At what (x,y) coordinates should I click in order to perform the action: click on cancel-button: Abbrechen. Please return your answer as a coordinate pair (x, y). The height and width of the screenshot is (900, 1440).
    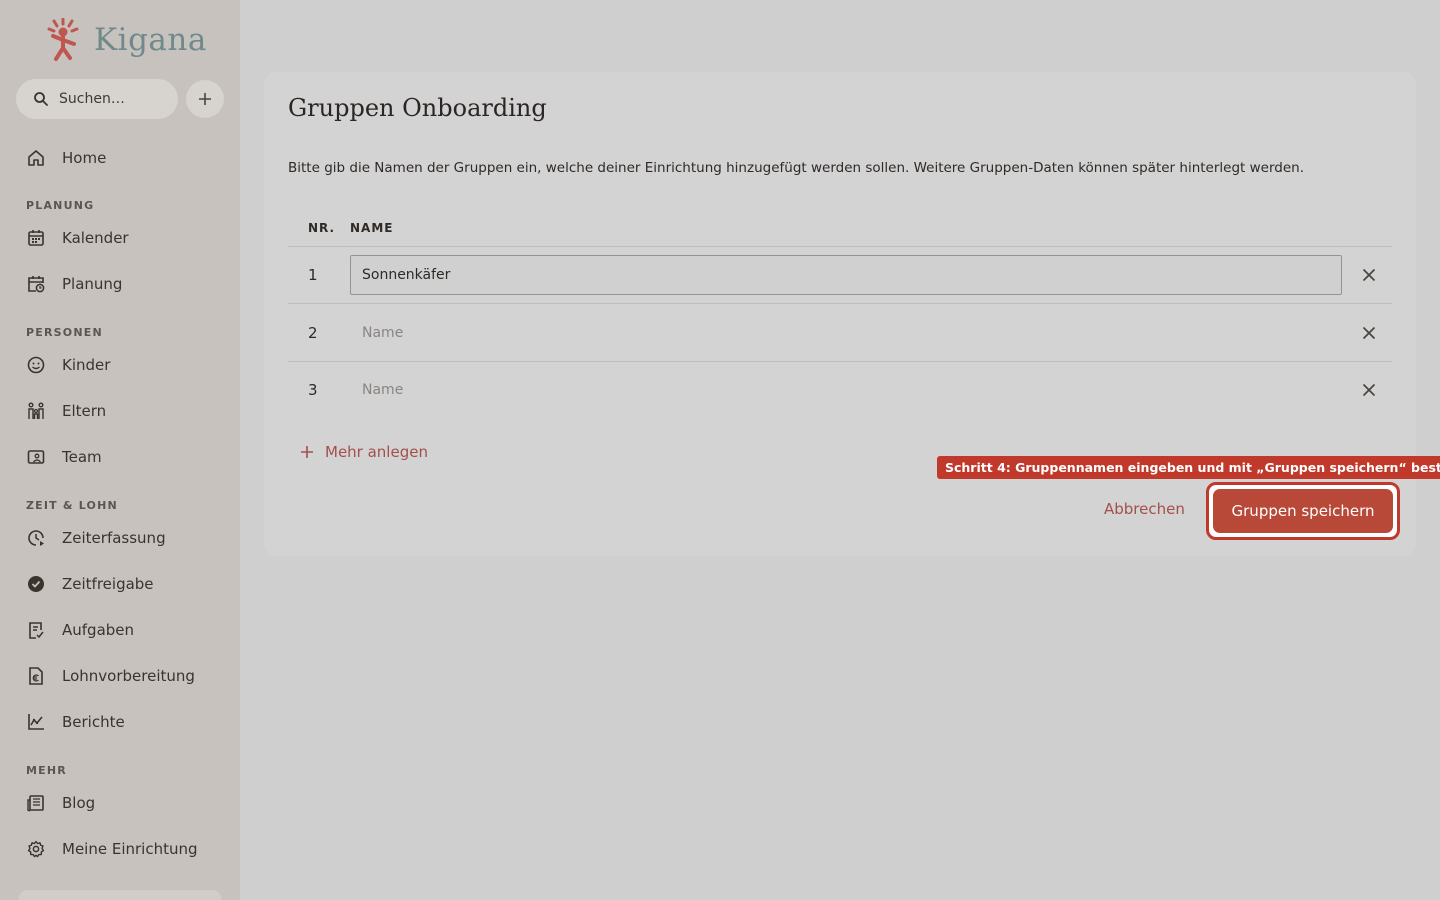
    Looking at the image, I should click on (1144, 509).